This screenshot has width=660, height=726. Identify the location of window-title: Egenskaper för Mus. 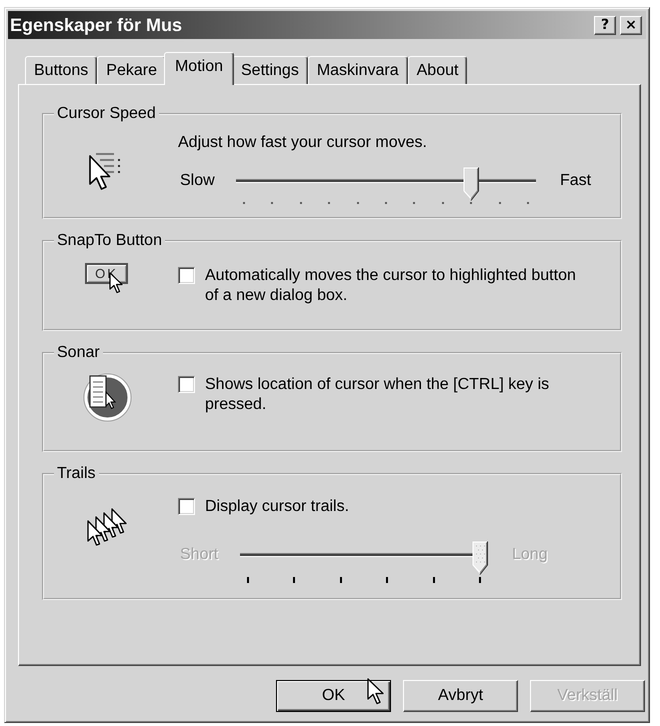
(96, 25).